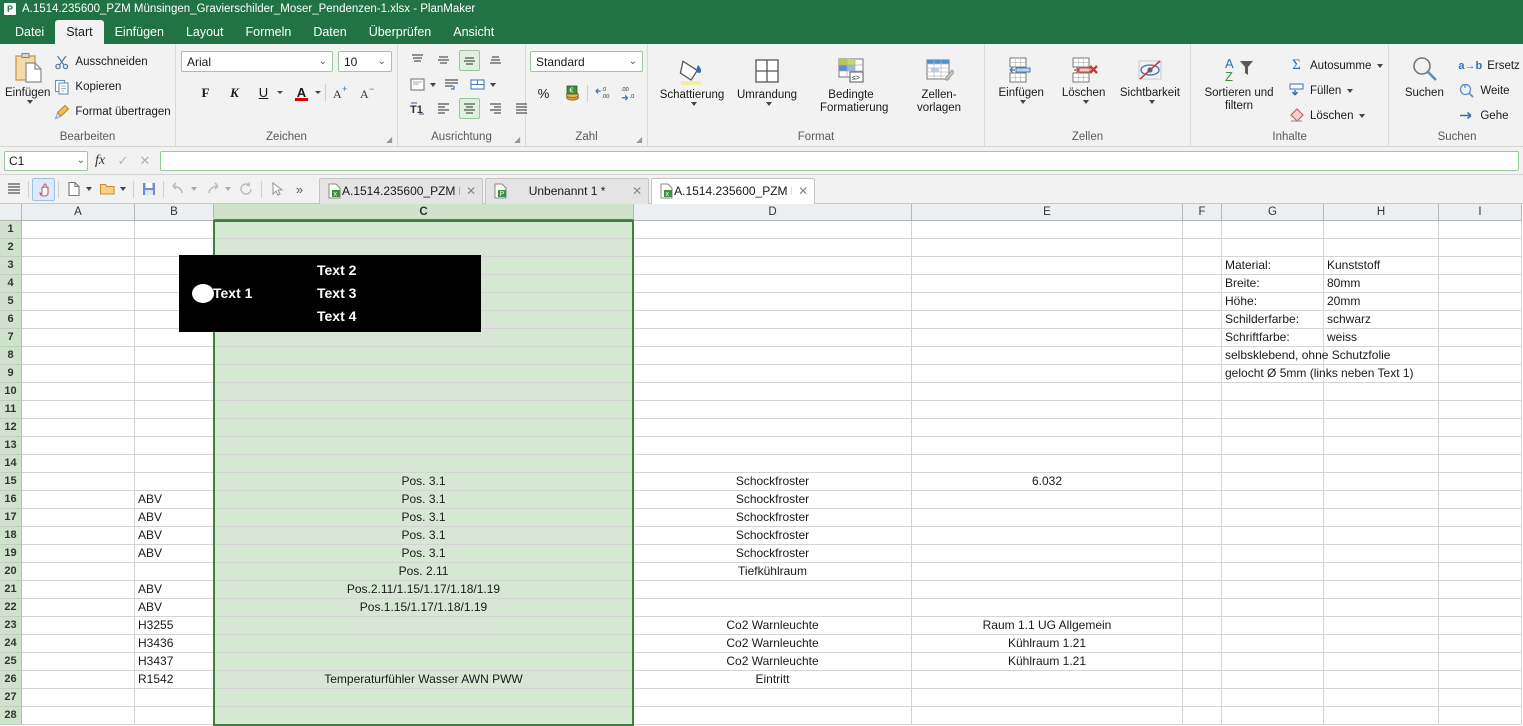 Image resolution: width=1523 pixels, height=726 pixels. I want to click on cell-E14, so click(1047, 464).